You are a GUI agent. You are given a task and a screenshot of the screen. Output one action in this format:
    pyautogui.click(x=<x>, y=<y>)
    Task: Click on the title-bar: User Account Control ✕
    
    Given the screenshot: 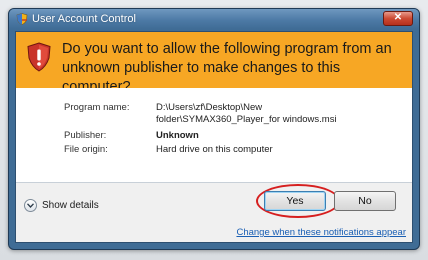 What is the action you would take?
    pyautogui.click(x=214, y=19)
    